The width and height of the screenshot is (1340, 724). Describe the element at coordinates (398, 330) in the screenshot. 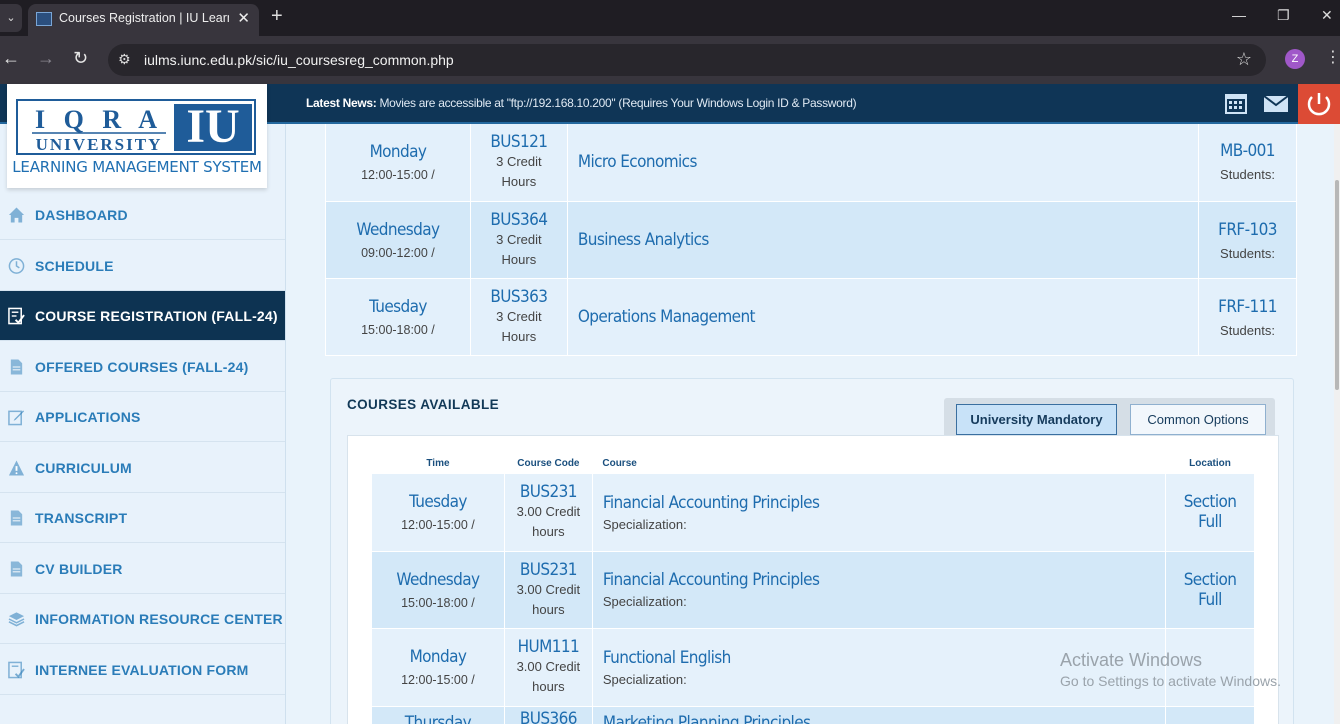

I see `course-time: 15:00-18:00 /` at that location.